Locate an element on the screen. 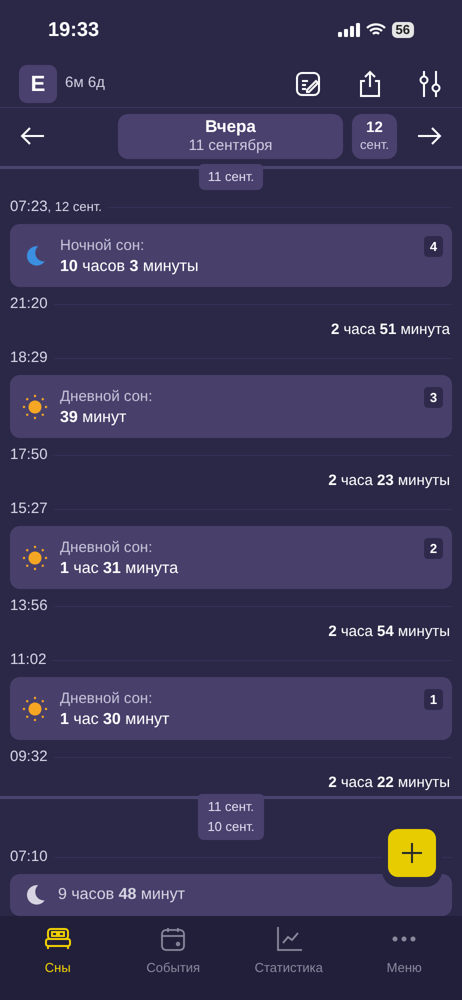 The width and height of the screenshot is (462, 1000). avatar: E is located at coordinates (38, 83).